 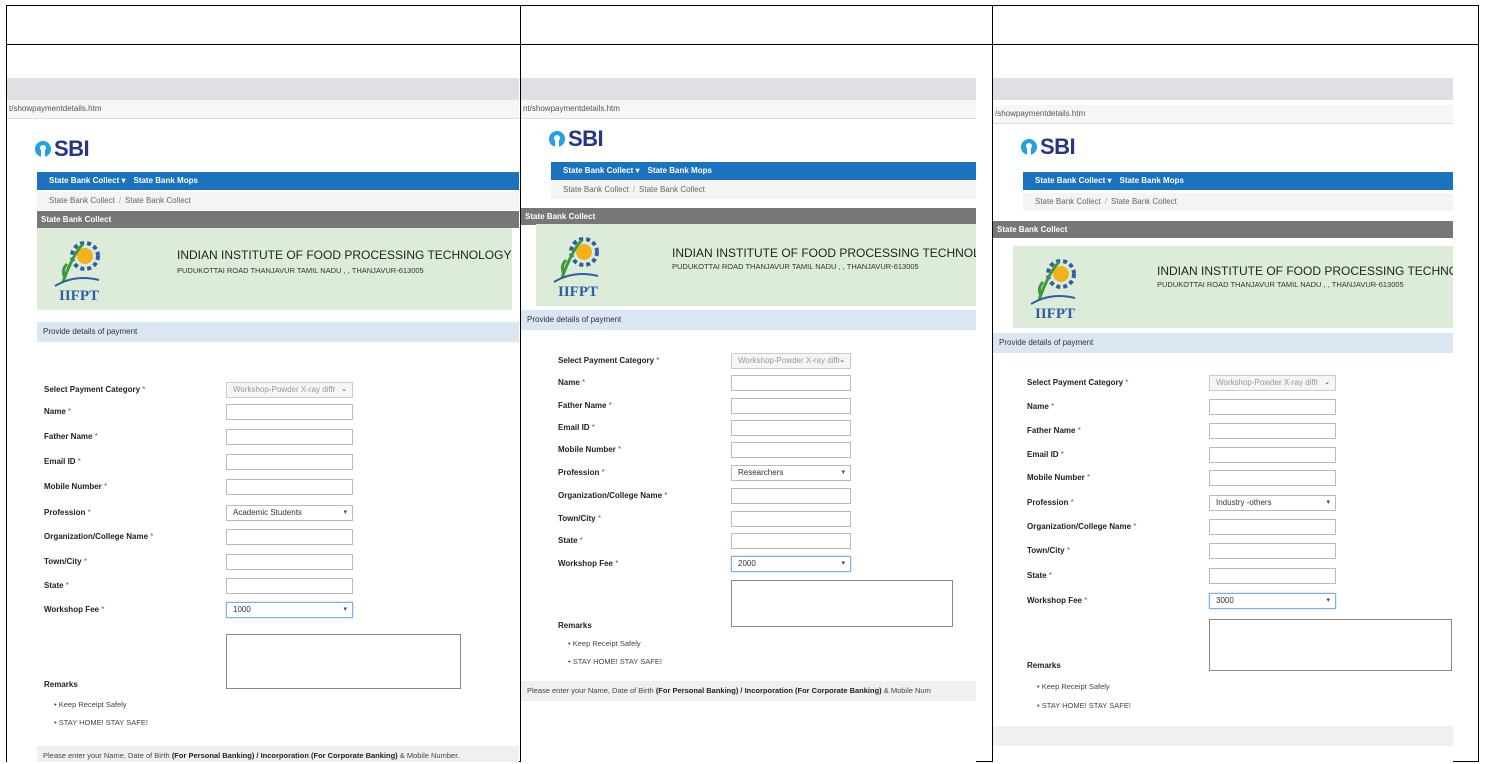 I want to click on remark-item: • Keep Receipt Safely, so click(x=604, y=643).